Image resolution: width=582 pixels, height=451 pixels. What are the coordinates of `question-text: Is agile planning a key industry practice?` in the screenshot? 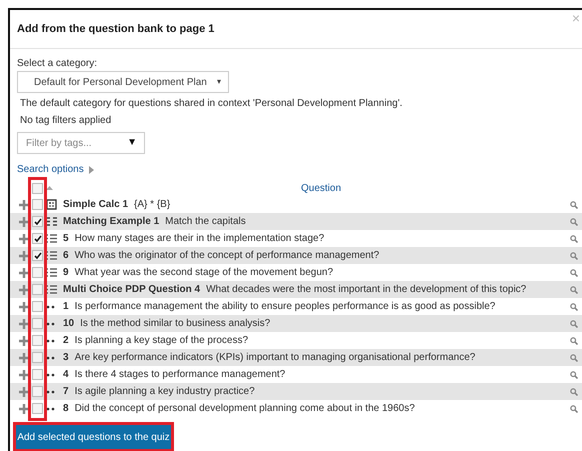 It's located at (165, 392).